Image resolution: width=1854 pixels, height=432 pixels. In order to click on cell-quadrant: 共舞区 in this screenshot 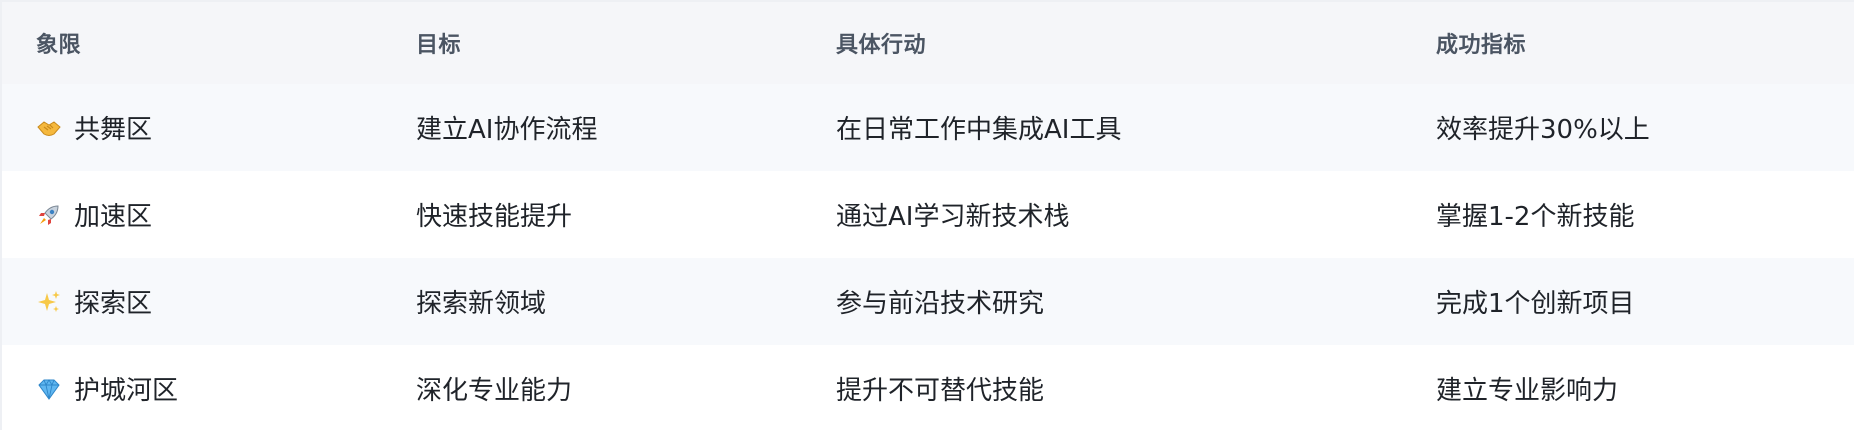, I will do `click(192, 127)`.